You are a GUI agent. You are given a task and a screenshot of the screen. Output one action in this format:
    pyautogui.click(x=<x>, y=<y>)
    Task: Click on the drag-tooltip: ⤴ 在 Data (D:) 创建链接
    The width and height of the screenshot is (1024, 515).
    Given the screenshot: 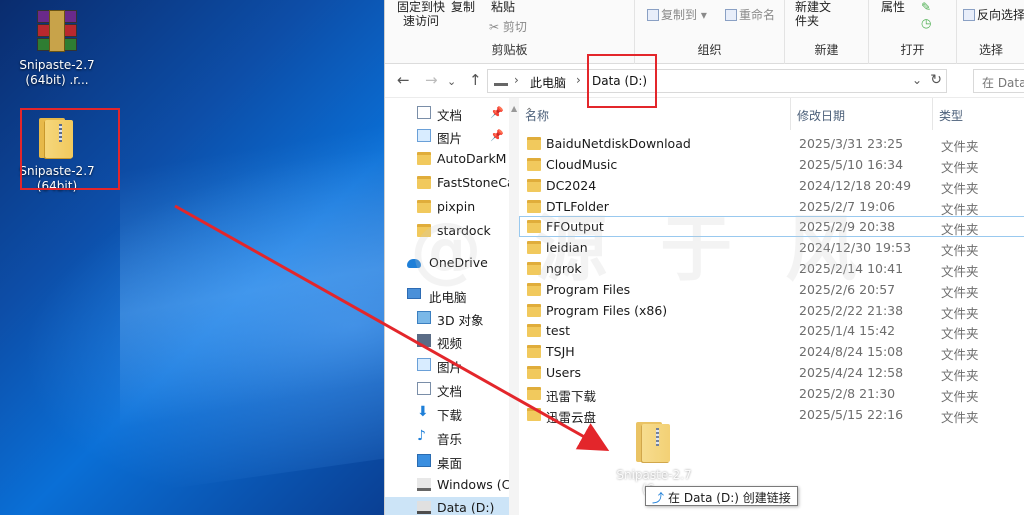 What is the action you would take?
    pyautogui.click(x=721, y=496)
    